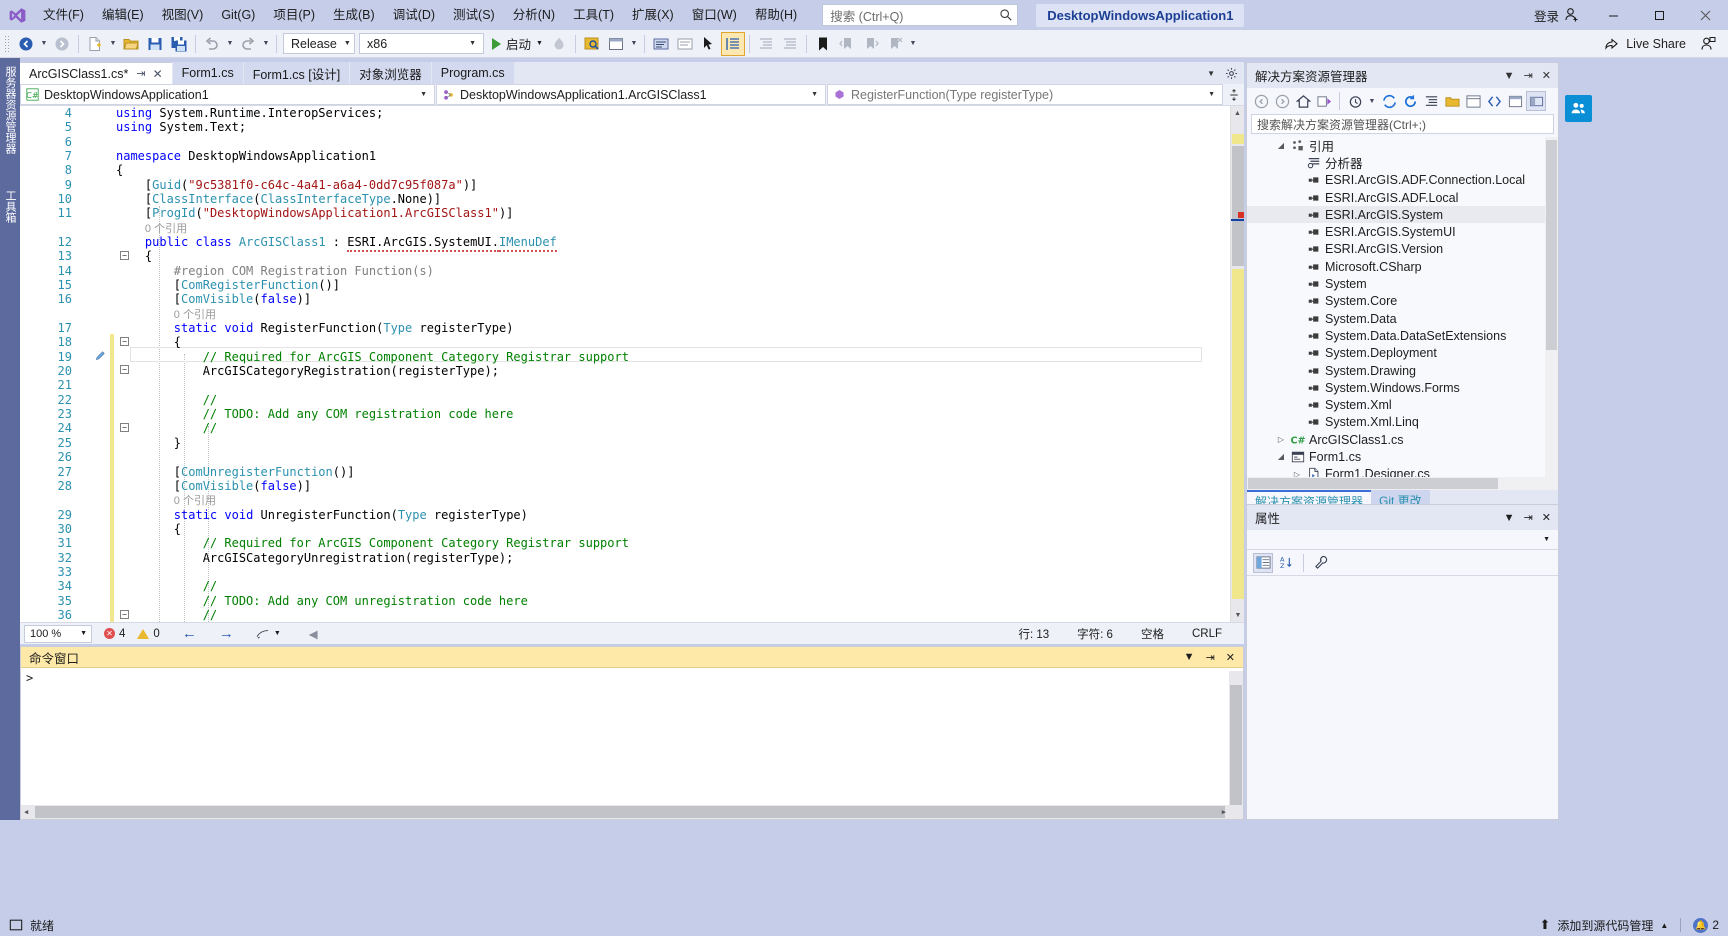  Describe the element at coordinates (1544, 925) in the screenshot. I see `source-control-upload-icon: ⬆` at that location.